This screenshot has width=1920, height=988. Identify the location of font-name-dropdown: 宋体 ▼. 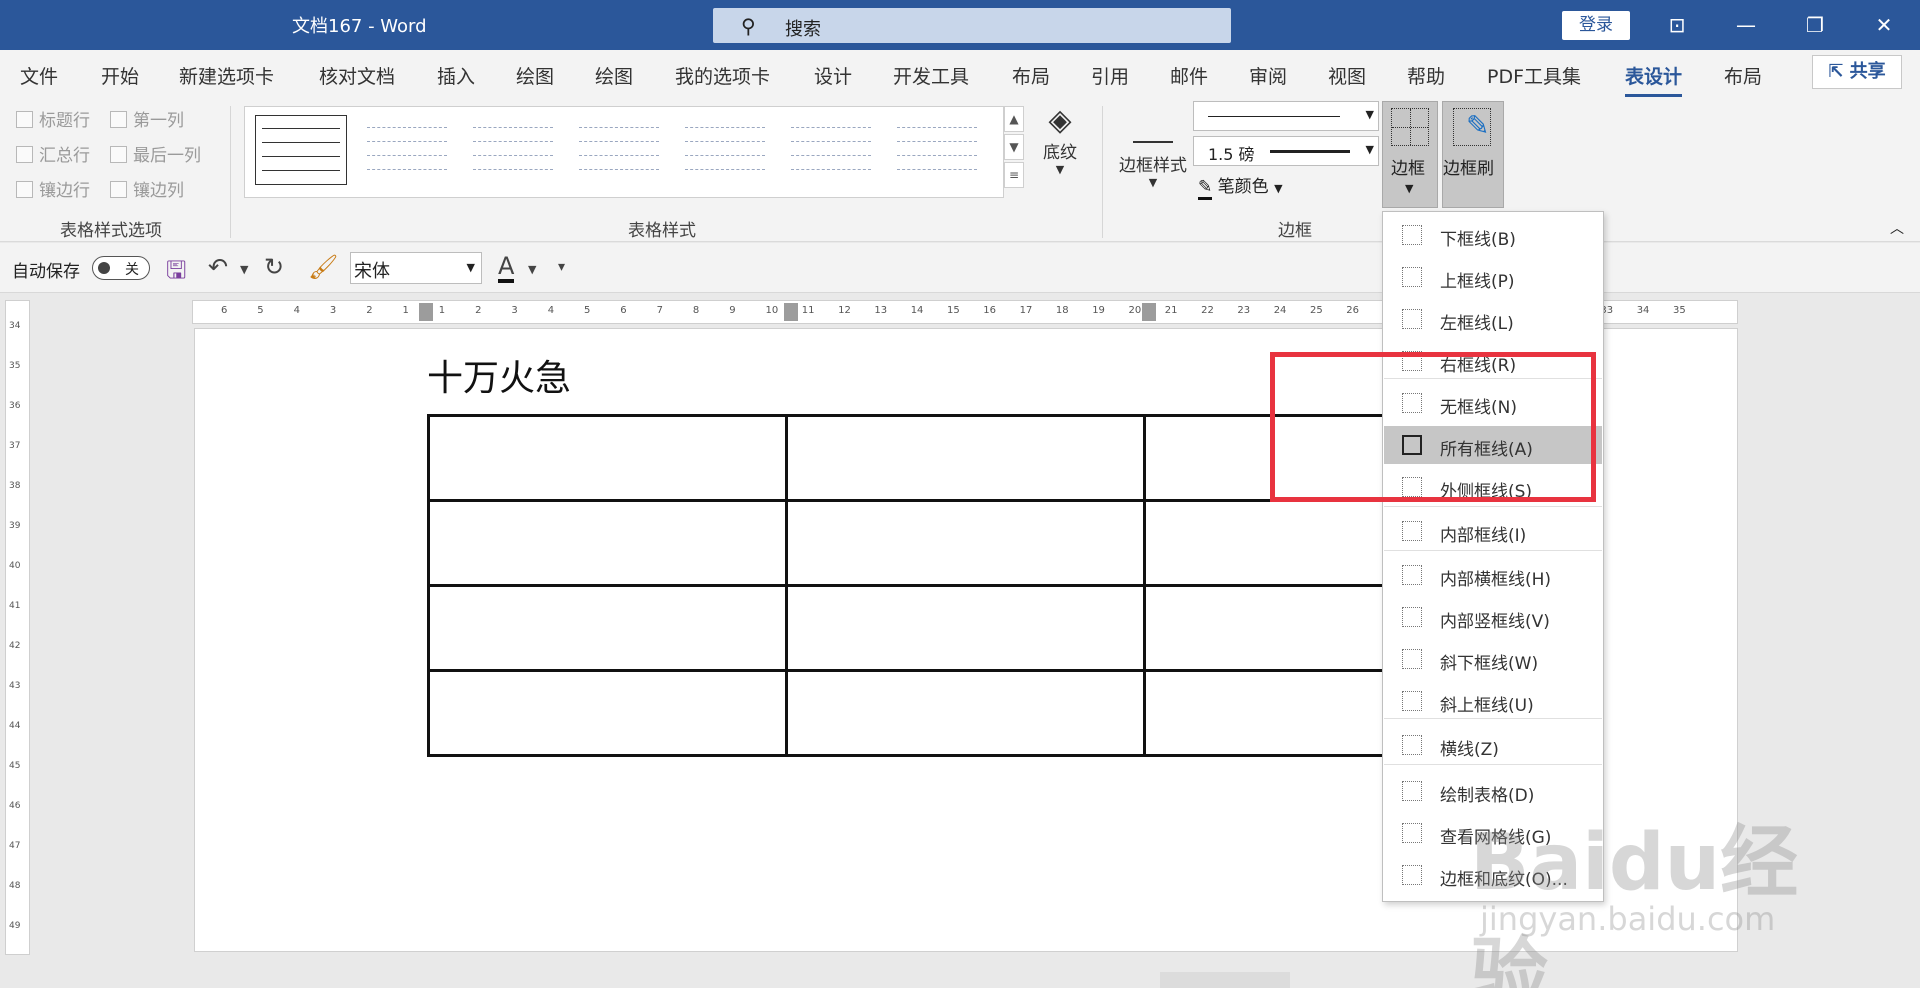
(416, 268).